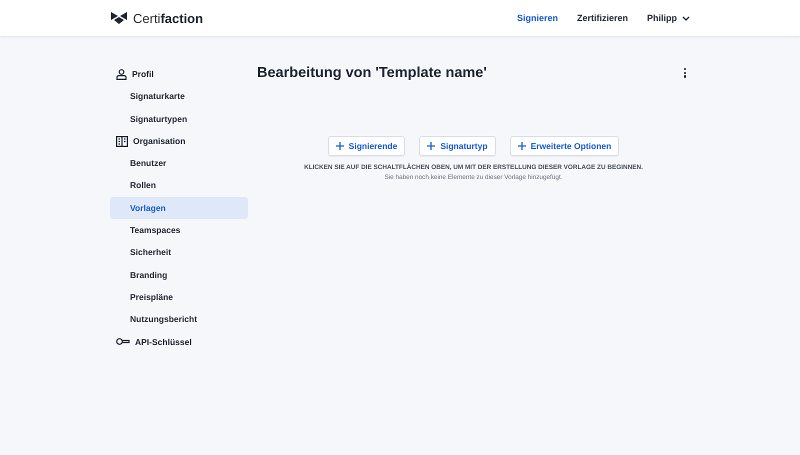 Image resolution: width=800 pixels, height=455 pixels. I want to click on sidebar-item: Teamspaces, so click(179, 230).